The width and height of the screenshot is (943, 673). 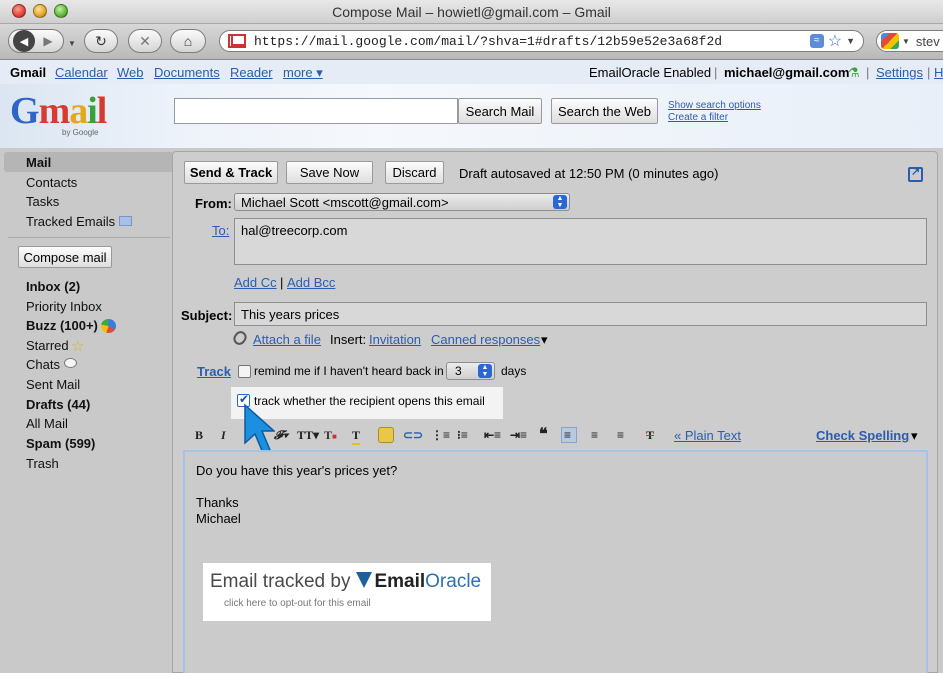 I want to click on canned-dropdown-icon: ▾, so click(x=544, y=340).